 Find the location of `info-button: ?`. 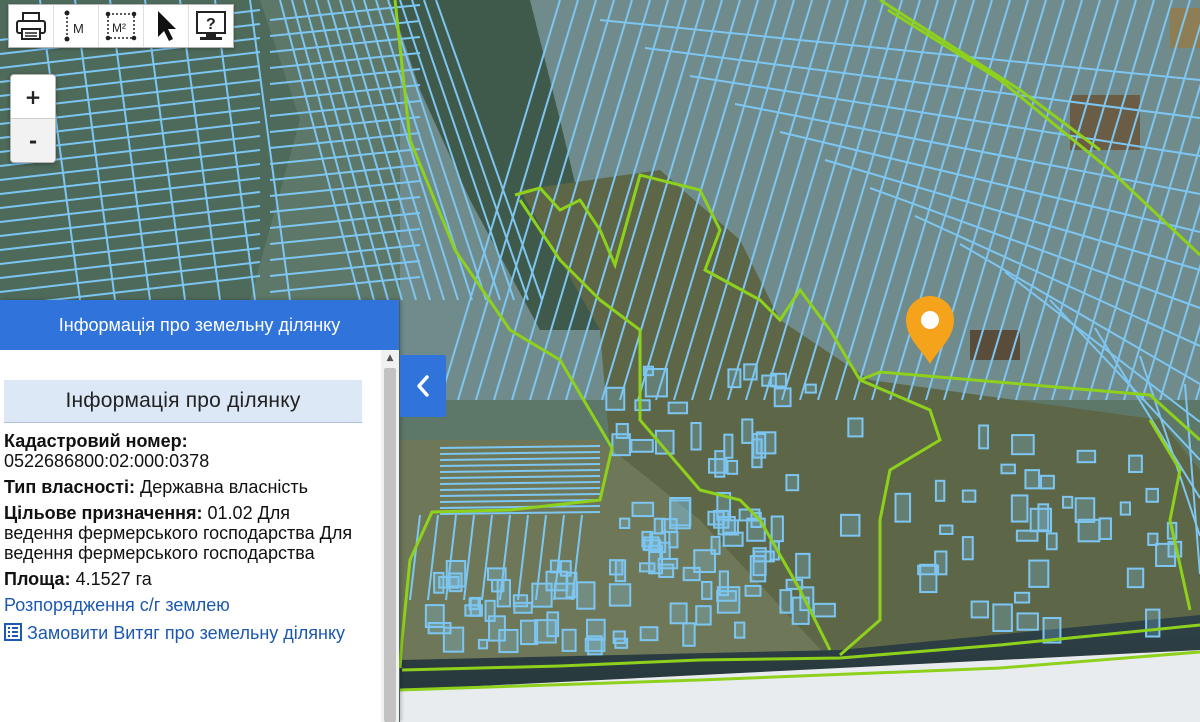

info-button: ? is located at coordinates (211, 26).